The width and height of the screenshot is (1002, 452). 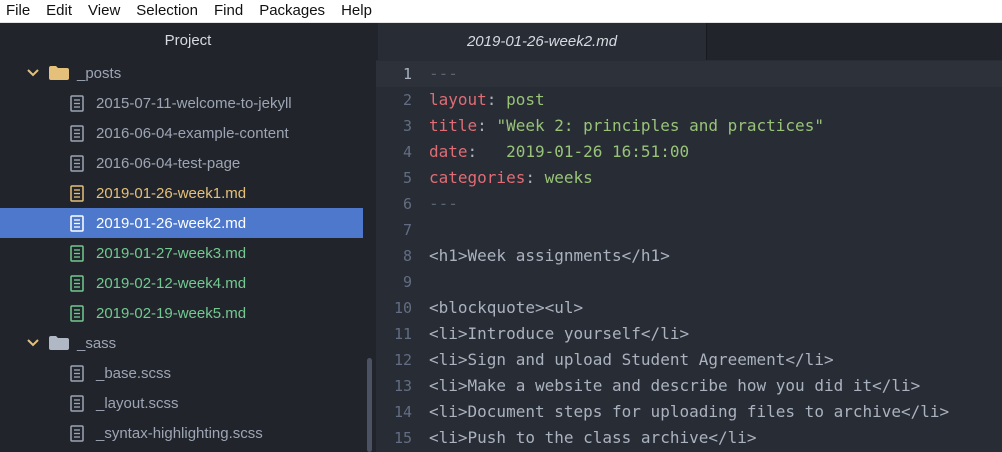 I want to click on tree-file: _base.scss, so click(x=181, y=373).